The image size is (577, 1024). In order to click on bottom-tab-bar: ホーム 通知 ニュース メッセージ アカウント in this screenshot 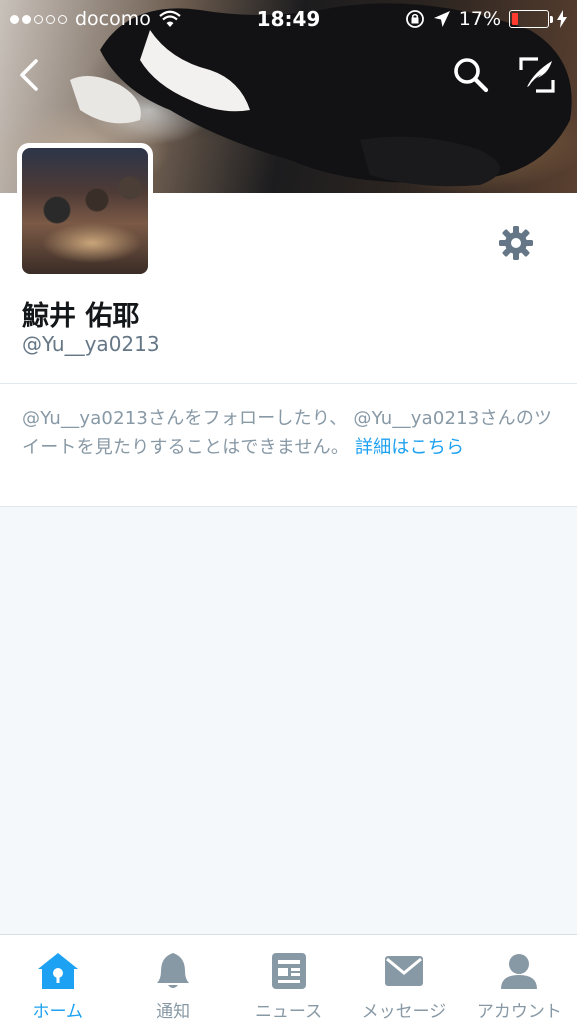, I will do `click(288, 979)`.